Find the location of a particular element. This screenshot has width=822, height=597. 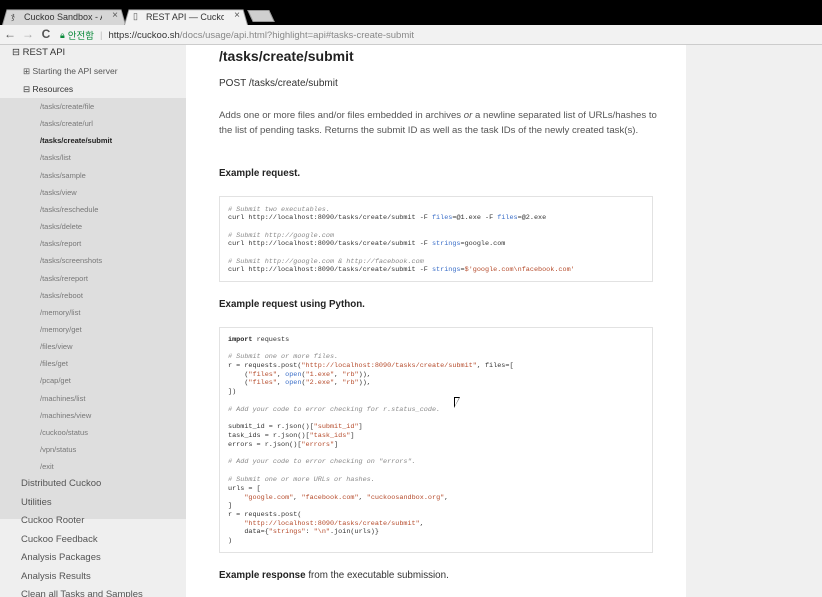

code-line: ]) is located at coordinates (232, 392).